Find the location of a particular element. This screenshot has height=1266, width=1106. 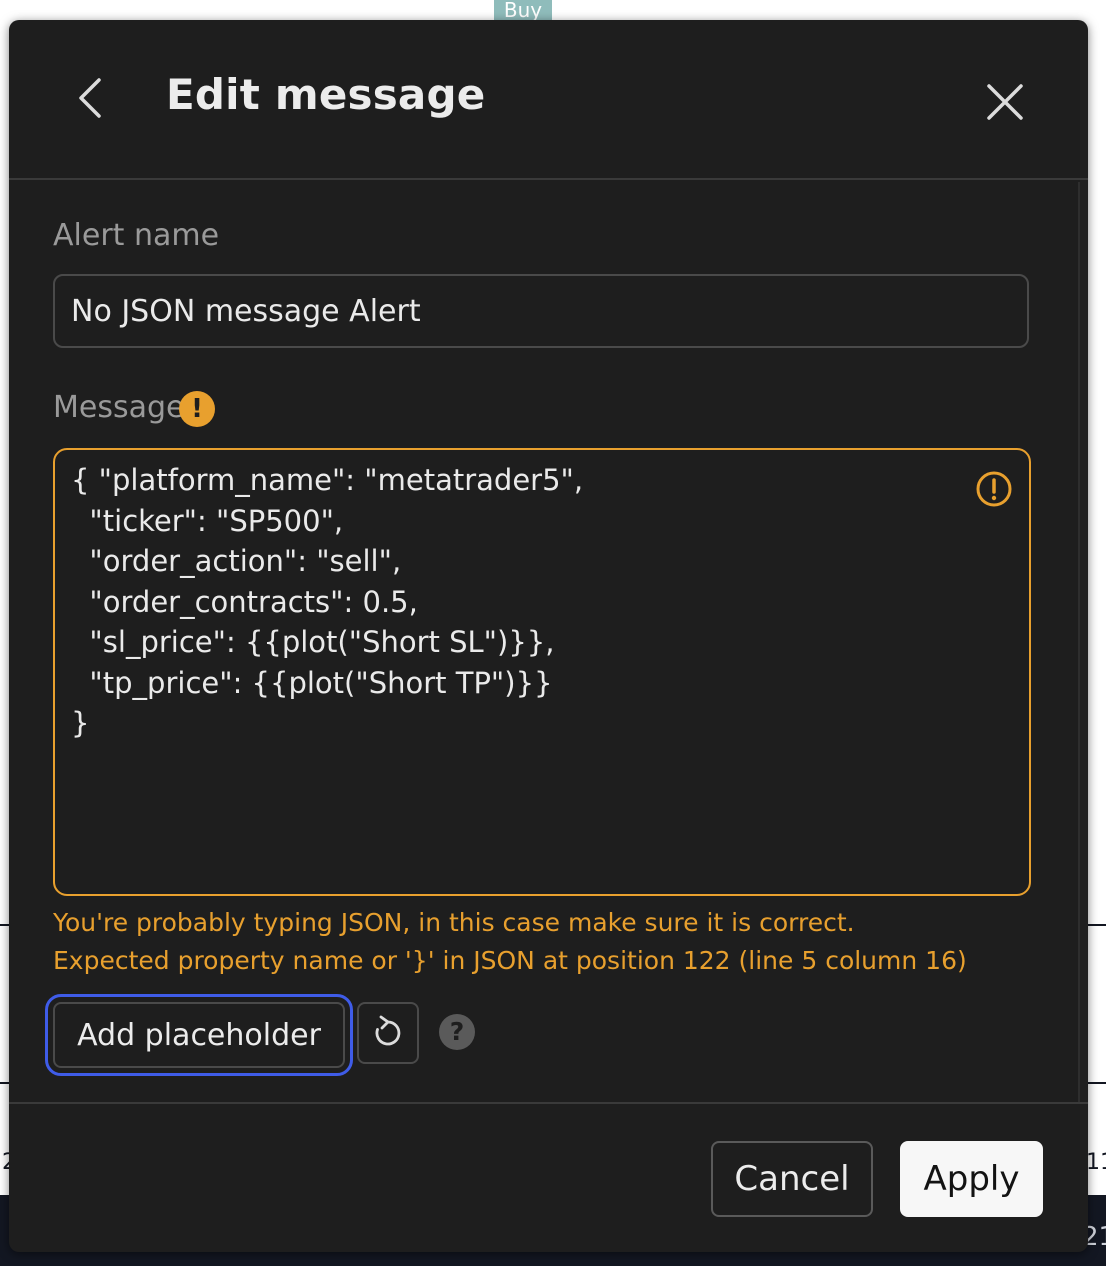

chevron-left-icon is located at coordinates (90, 98).